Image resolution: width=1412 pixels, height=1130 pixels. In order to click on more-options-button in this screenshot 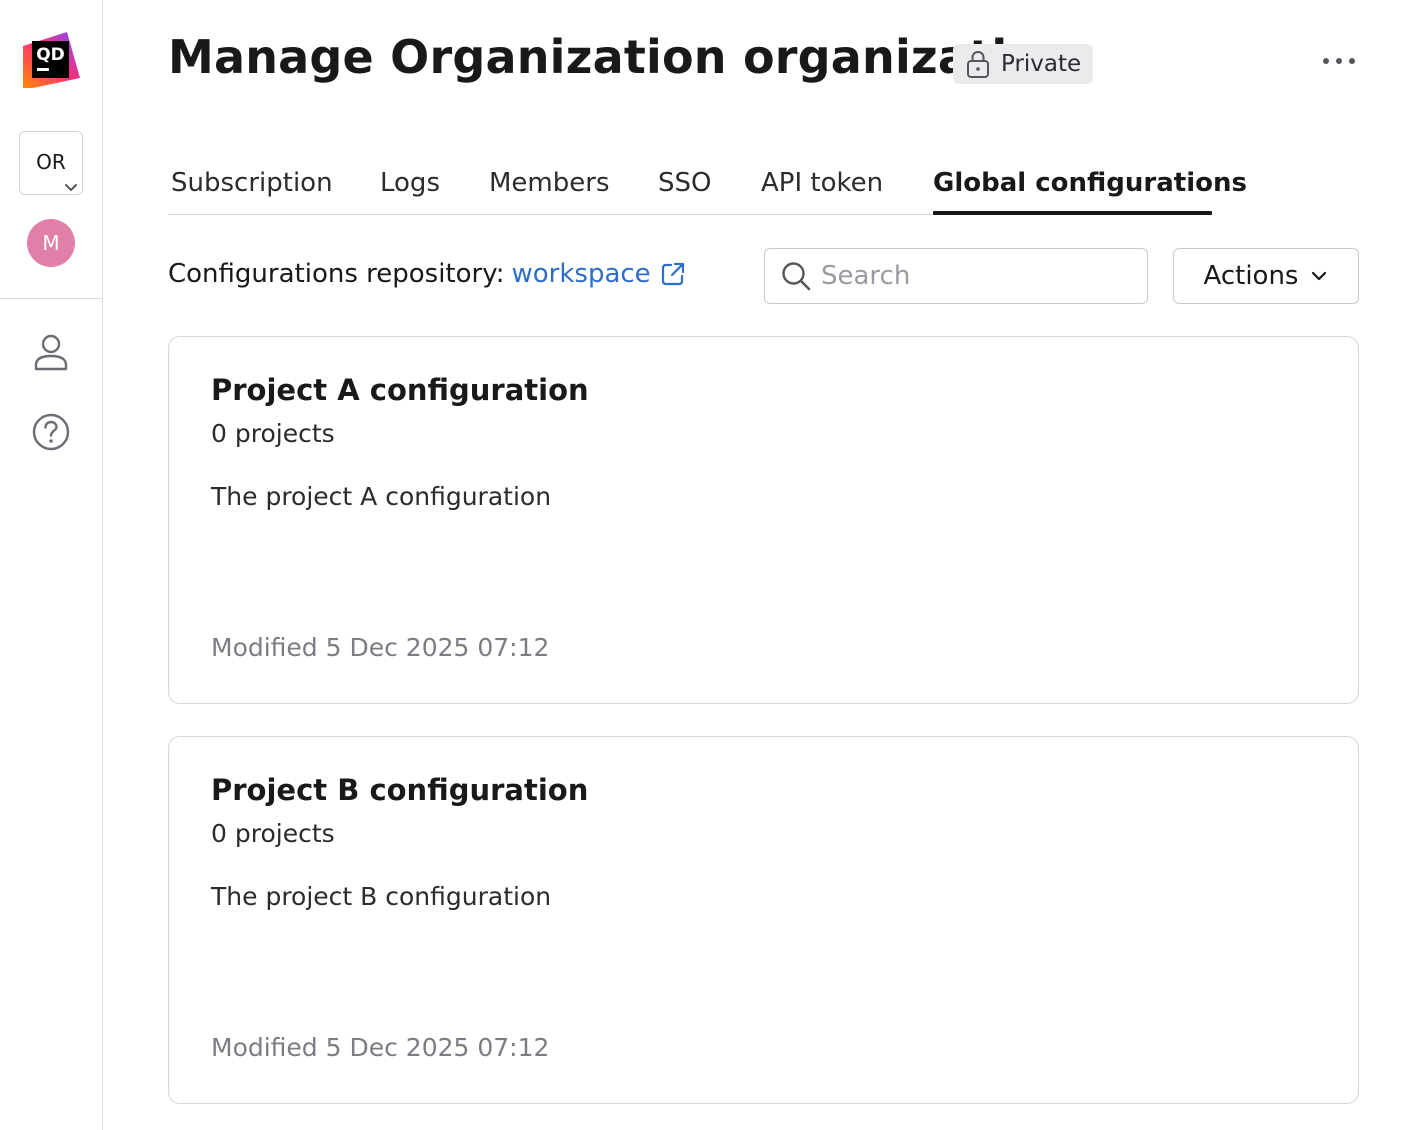, I will do `click(1339, 61)`.